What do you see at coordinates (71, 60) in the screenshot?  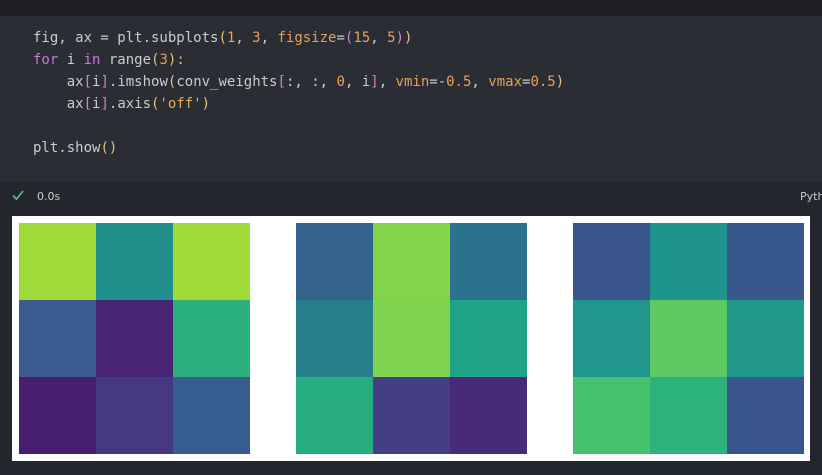 I see `code-token: i` at bounding box center [71, 60].